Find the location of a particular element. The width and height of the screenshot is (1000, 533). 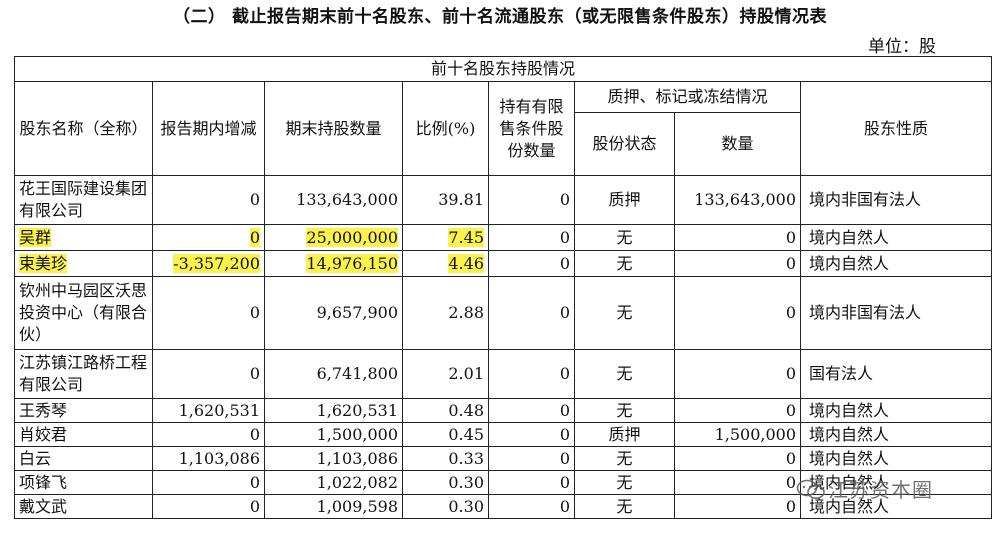

cell-holdings: 1,022,082 is located at coordinates (333, 482).